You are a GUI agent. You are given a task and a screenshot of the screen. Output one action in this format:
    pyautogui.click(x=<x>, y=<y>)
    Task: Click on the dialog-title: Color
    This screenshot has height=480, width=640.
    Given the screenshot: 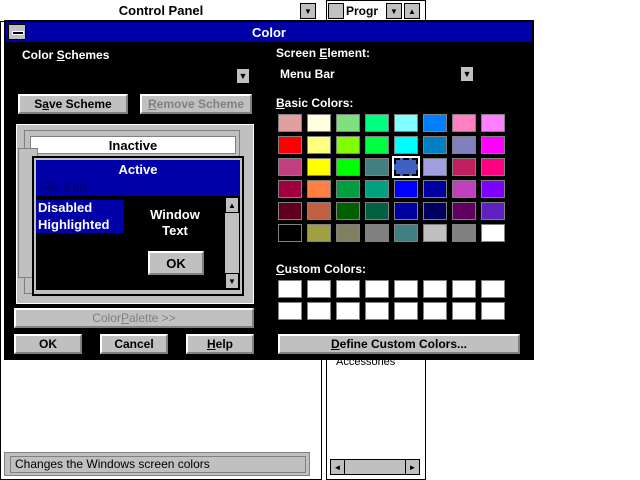 What is the action you would take?
    pyautogui.click(x=269, y=32)
    